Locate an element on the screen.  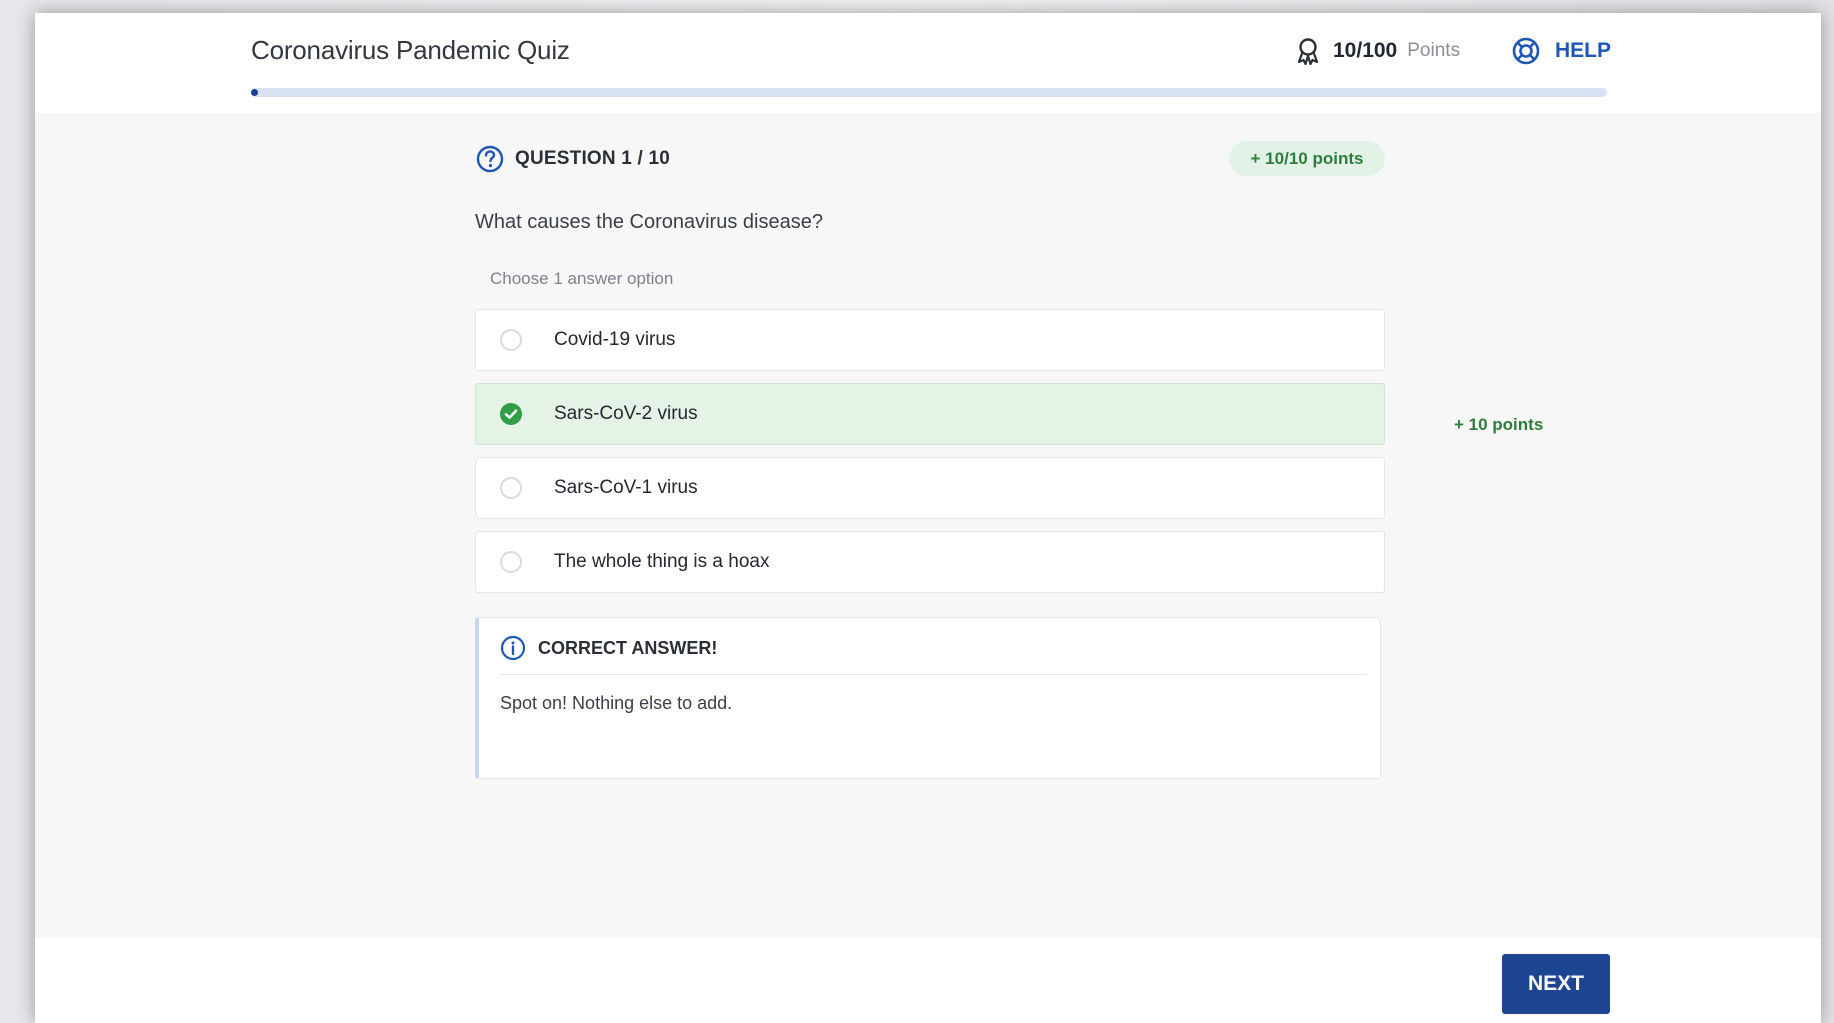
score-unit: Points is located at coordinates (1434, 50).